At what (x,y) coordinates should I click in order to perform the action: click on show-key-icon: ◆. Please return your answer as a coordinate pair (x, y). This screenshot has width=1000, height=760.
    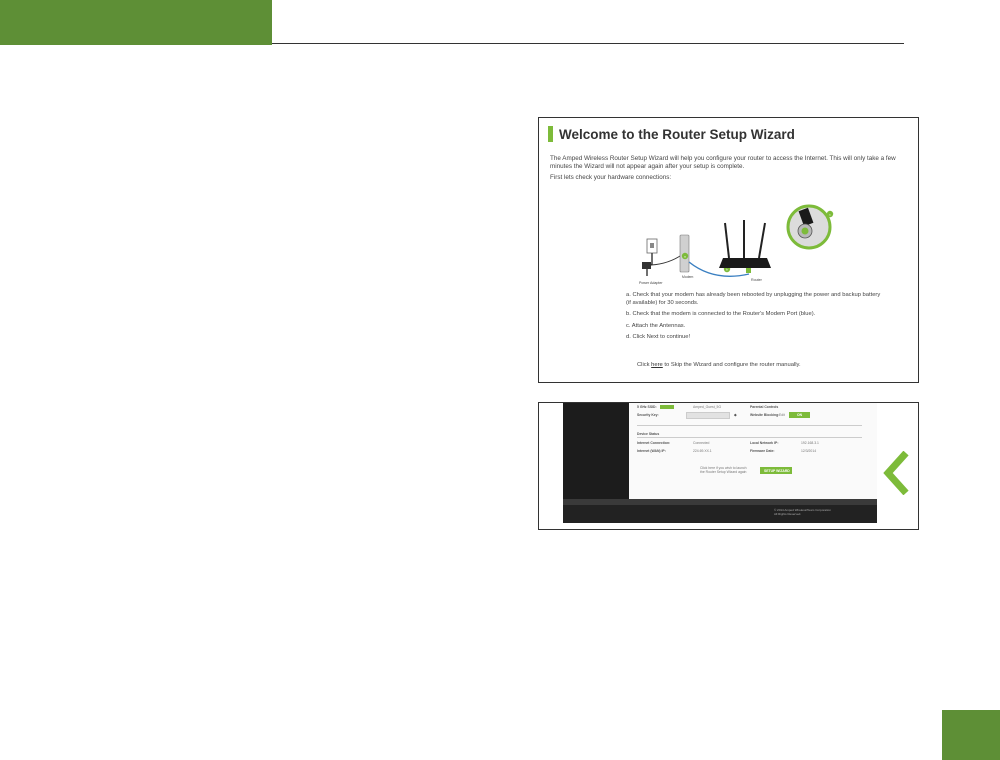
    Looking at the image, I should click on (735, 415).